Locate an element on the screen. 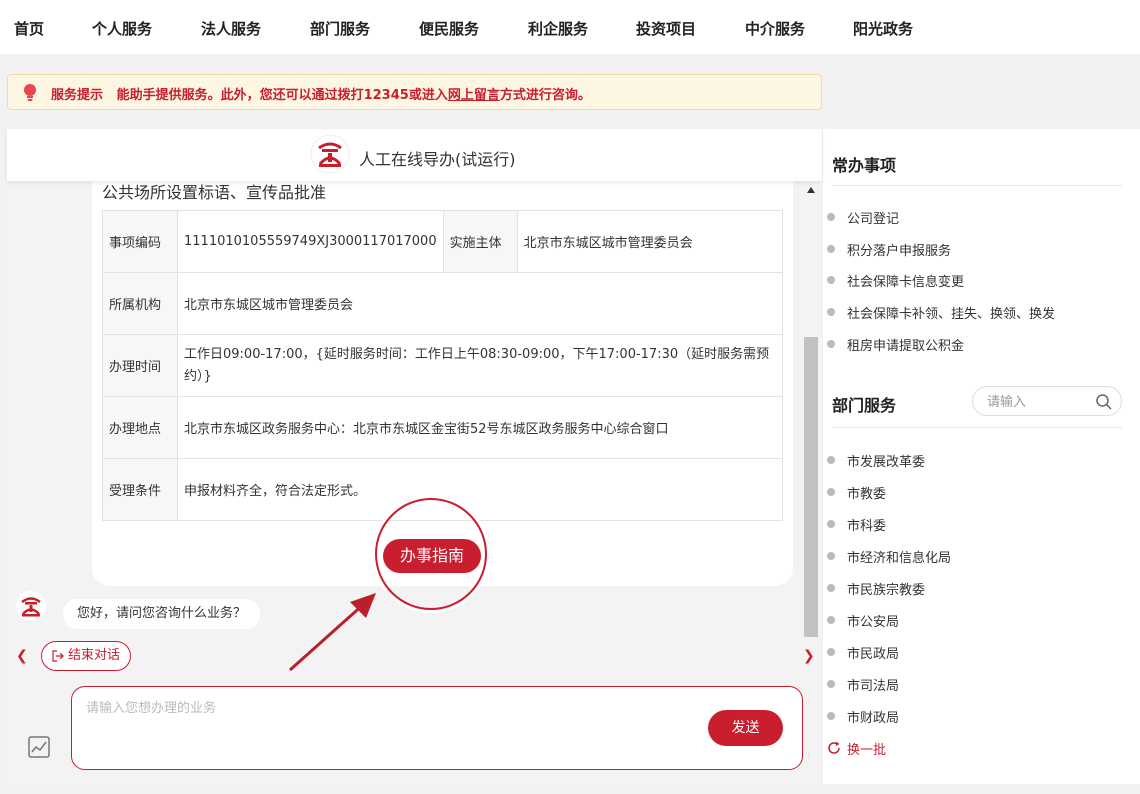 This screenshot has height=794, width=1140. end-conversation-button: 结束对话 is located at coordinates (86, 656).